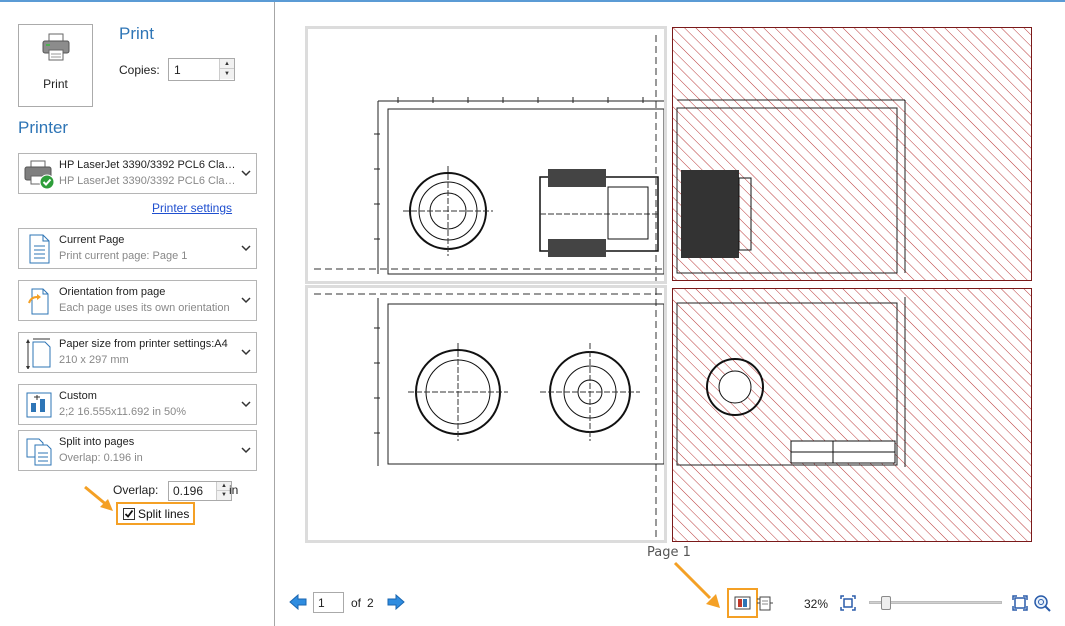 This screenshot has height=626, width=1065. I want to click on page-icon, so click(39, 249).